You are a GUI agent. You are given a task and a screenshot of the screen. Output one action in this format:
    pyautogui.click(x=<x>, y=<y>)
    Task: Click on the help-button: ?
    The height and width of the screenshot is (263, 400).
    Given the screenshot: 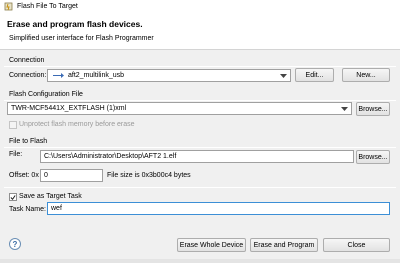 What is the action you would take?
    pyautogui.click(x=15, y=244)
    